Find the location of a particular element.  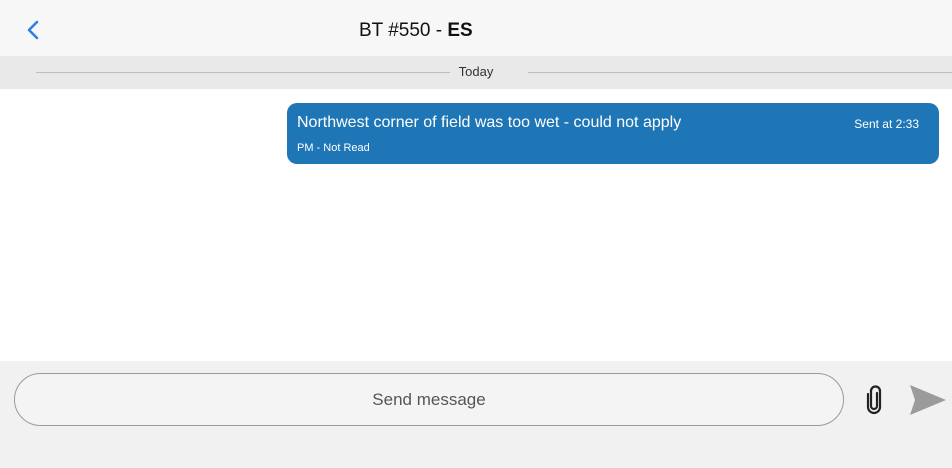

chevron-left-icon is located at coordinates (33, 30).